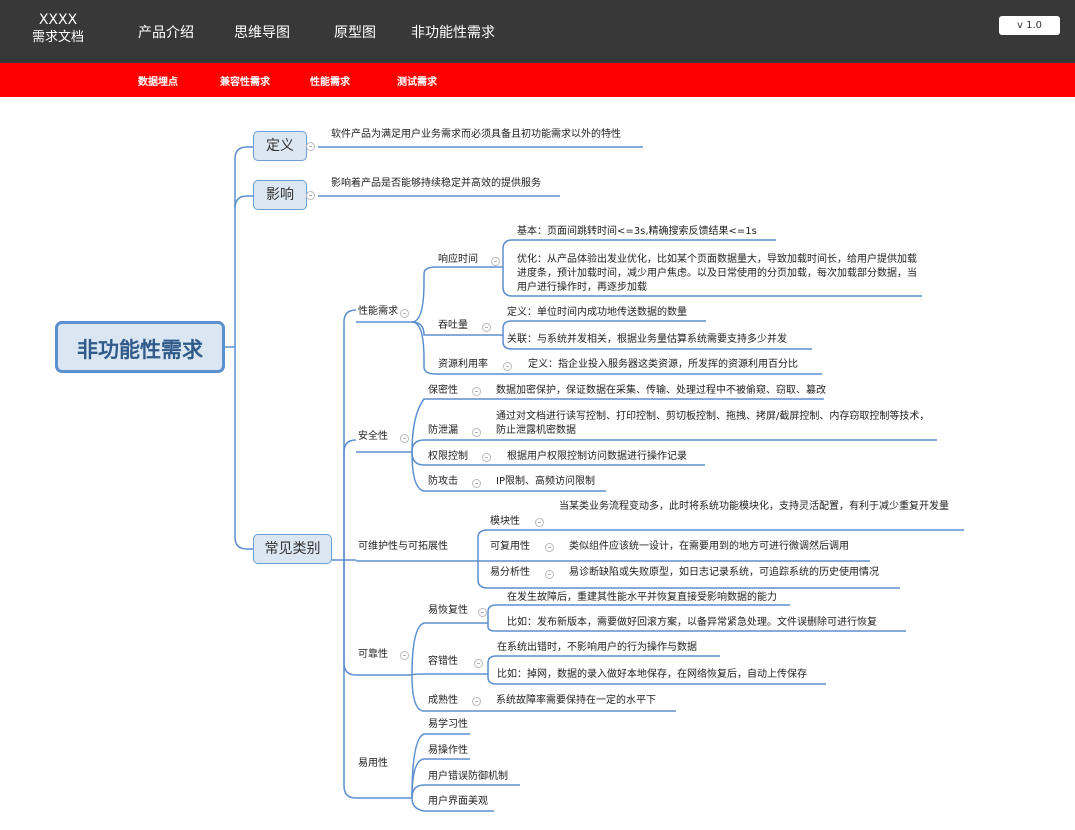 Image resolution: width=1075 pixels, height=830 pixels. Describe the element at coordinates (468, 777) in the screenshot. I see `node-error-protection: 用户错误防御机制` at that location.